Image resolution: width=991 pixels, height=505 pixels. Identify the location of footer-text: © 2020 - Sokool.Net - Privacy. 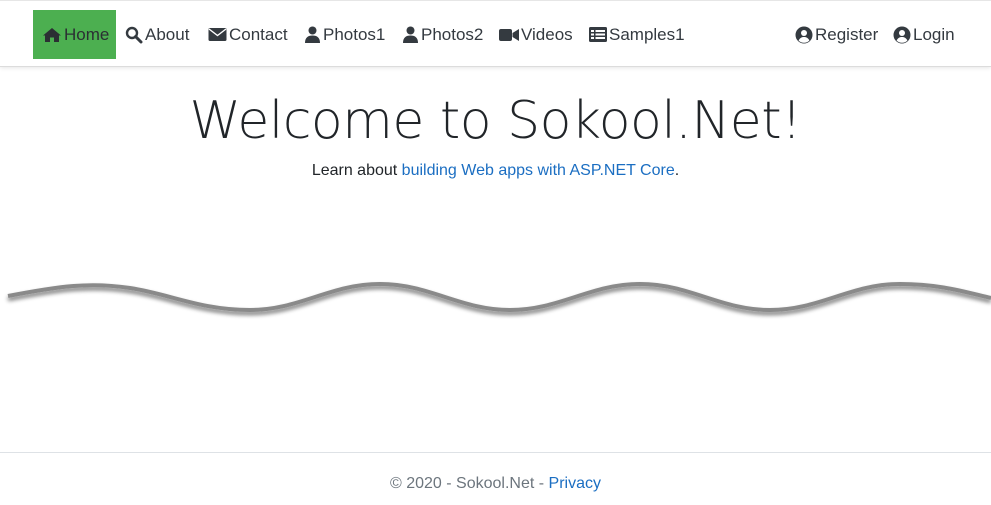
(495, 484).